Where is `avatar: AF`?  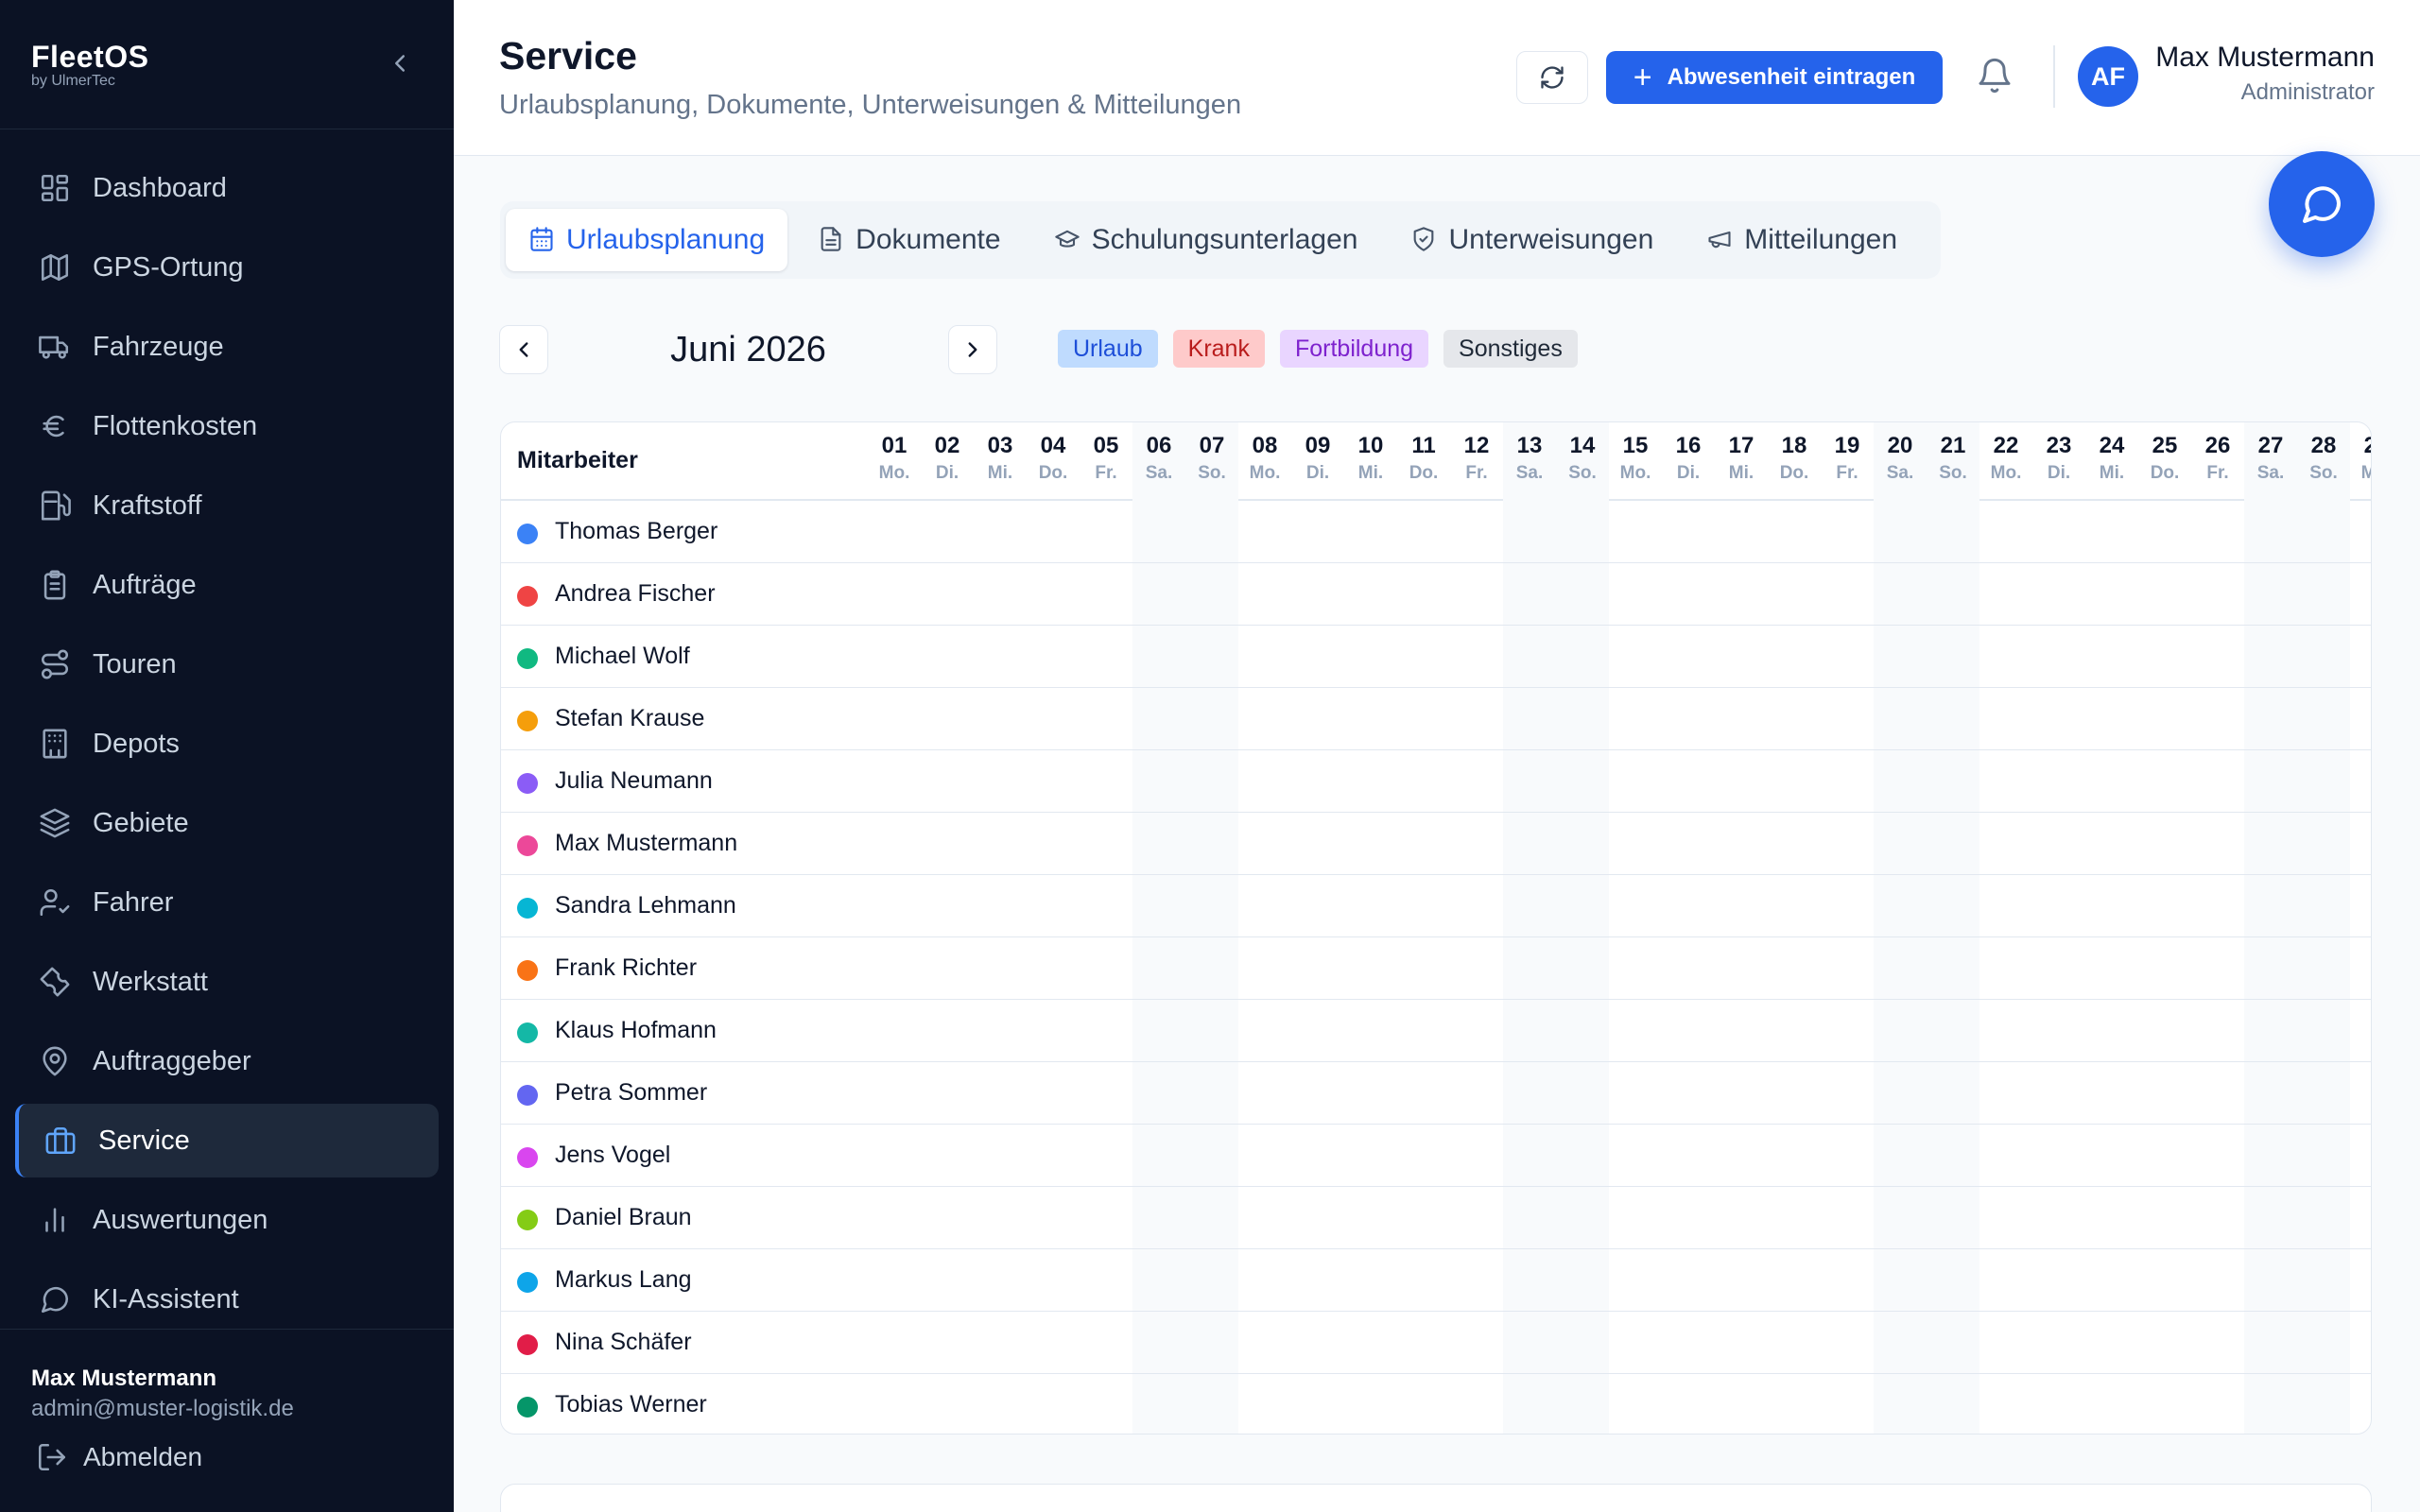
avatar: AF is located at coordinates (2108, 76).